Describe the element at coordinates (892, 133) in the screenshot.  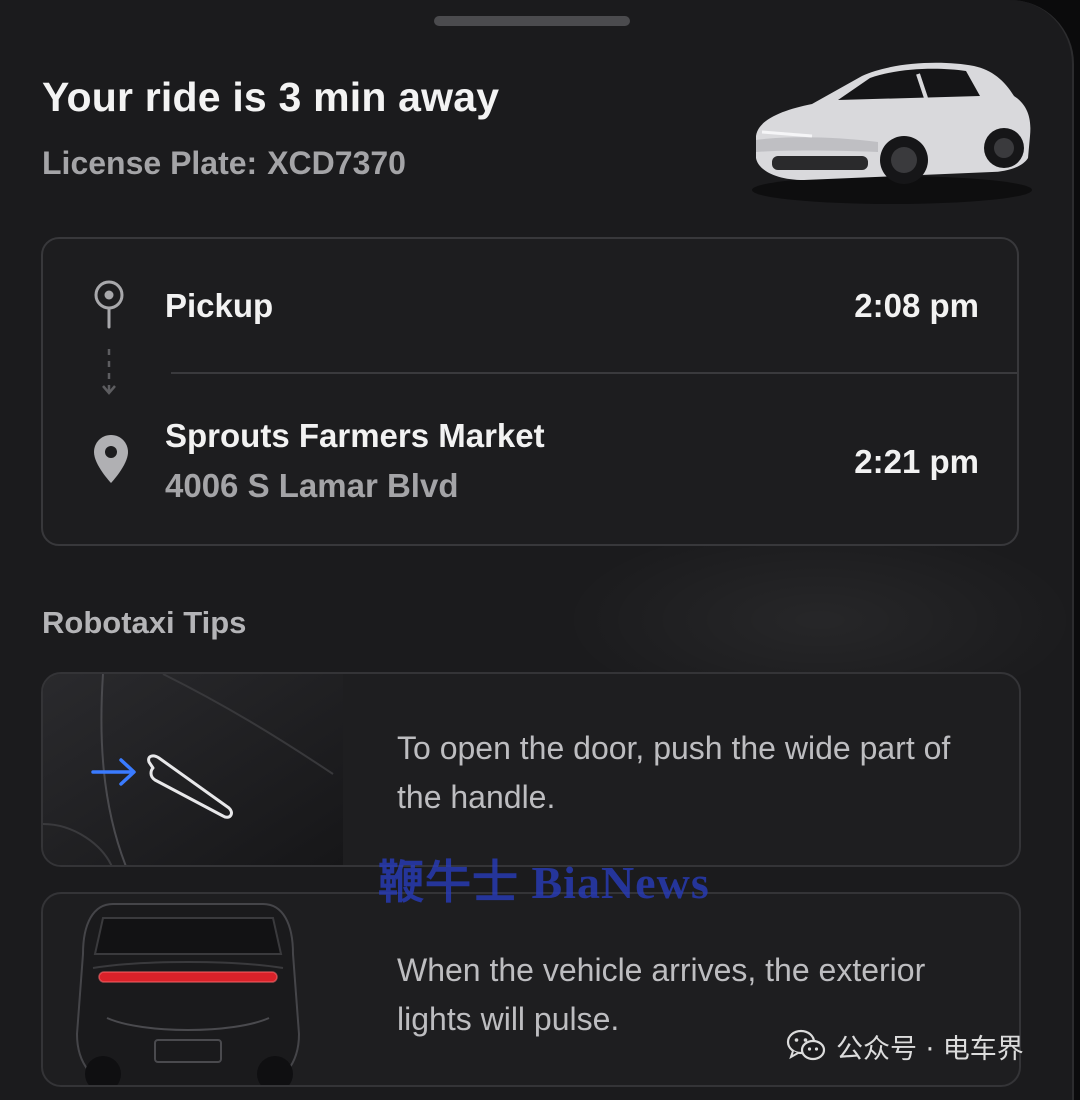
I see `vehicle-image` at that location.